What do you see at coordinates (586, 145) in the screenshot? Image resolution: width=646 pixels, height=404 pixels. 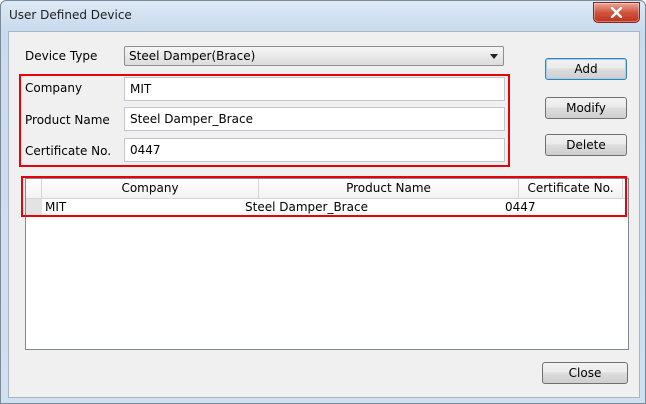 I see `delete-button: Delete` at bounding box center [586, 145].